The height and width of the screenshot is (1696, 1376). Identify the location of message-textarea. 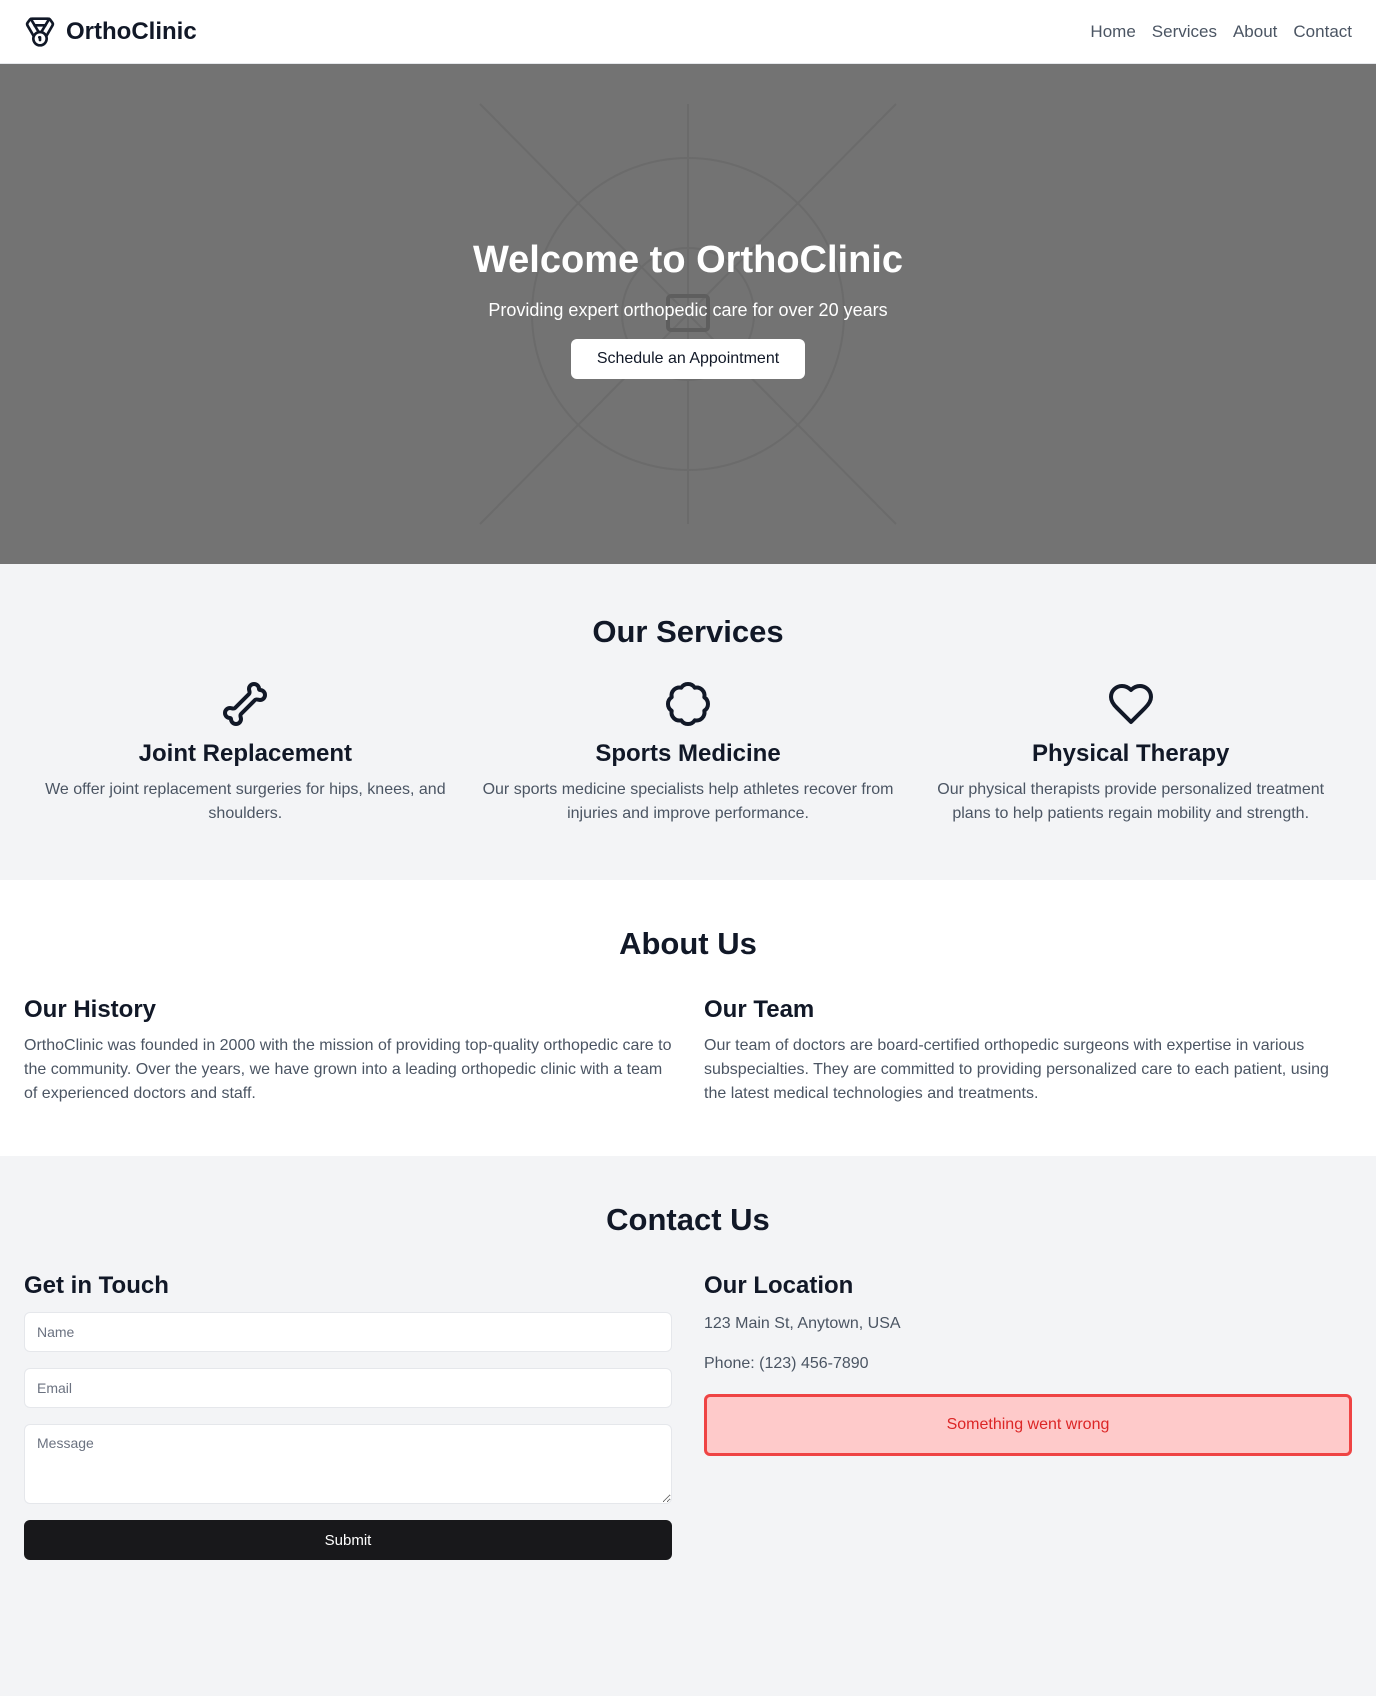
(348, 1464).